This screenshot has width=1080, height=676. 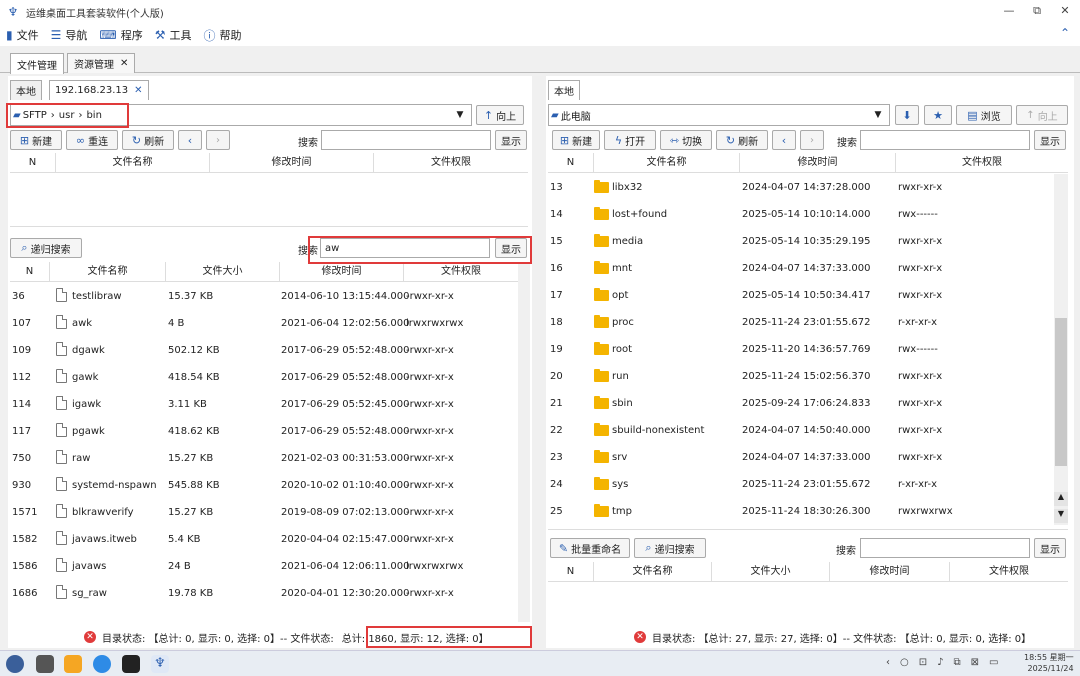 What do you see at coordinates (120, 35) in the screenshot?
I see `menu-program: ⌨ 程序` at bounding box center [120, 35].